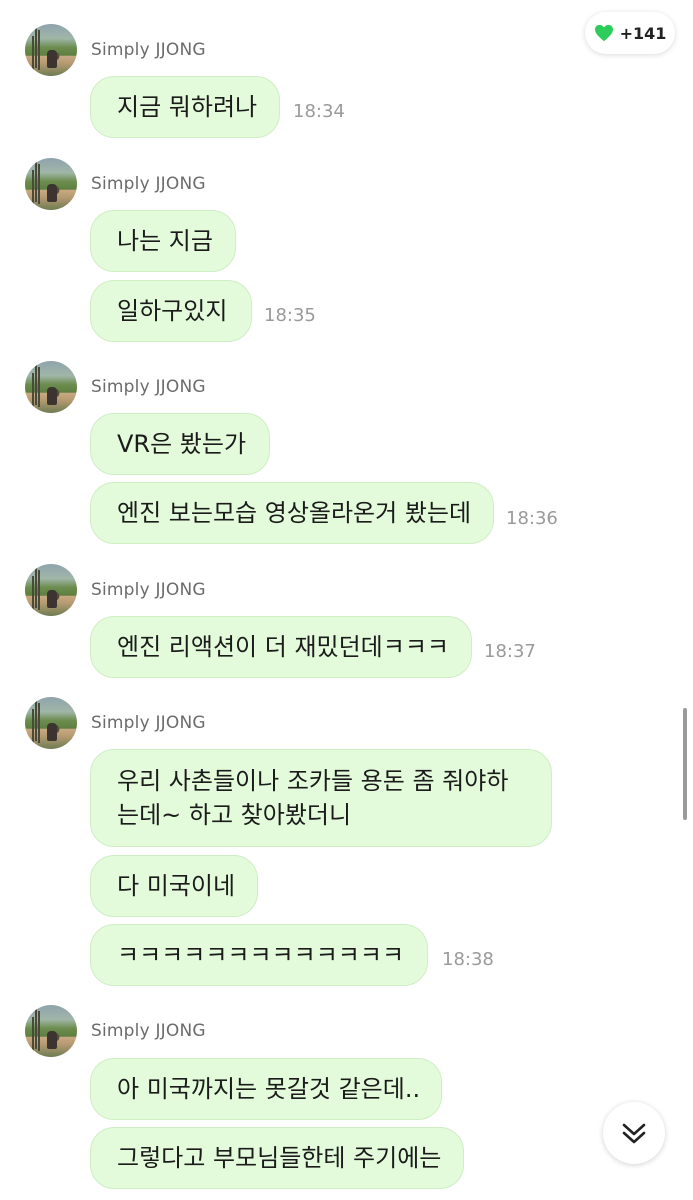  I want to click on message-bubble: 우리 사촌들이나 조카들 용돈 좀 줘야하는데~ 하고 찾아봤더니, so click(321, 798).